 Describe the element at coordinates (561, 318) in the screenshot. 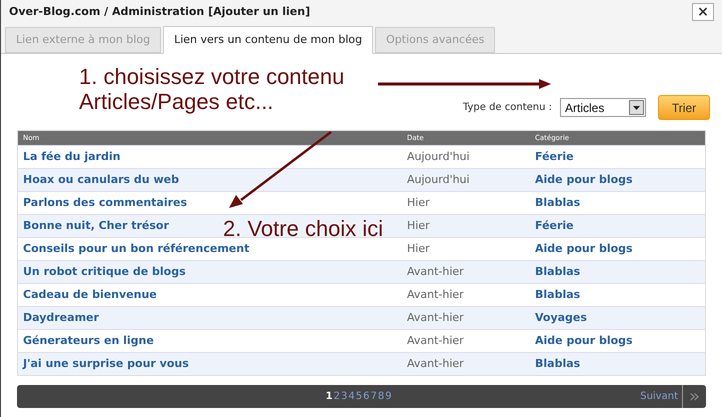

I see `category-link: Voyages` at that location.